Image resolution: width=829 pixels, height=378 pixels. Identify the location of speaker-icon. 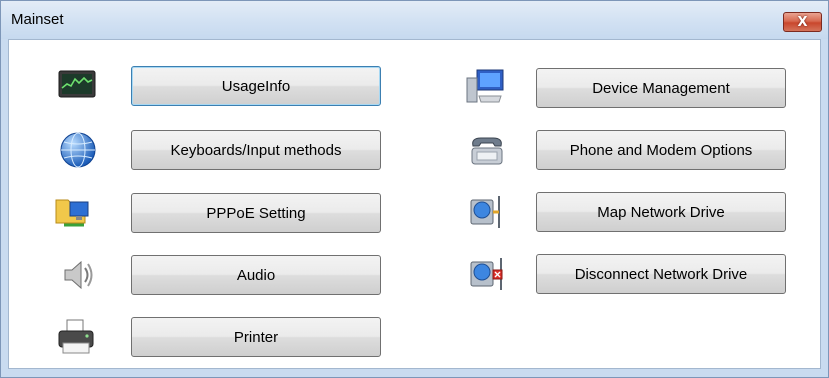
(78, 275).